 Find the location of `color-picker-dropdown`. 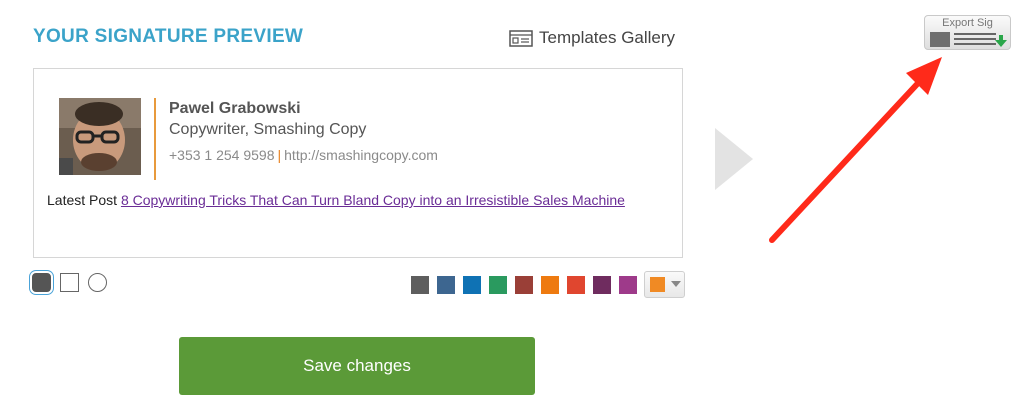

color-picker-dropdown is located at coordinates (664, 284).